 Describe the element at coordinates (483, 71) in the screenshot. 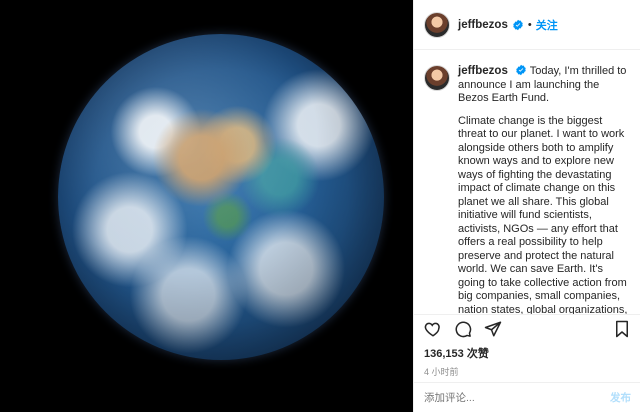

I see `caption-username: jeffbezos` at that location.